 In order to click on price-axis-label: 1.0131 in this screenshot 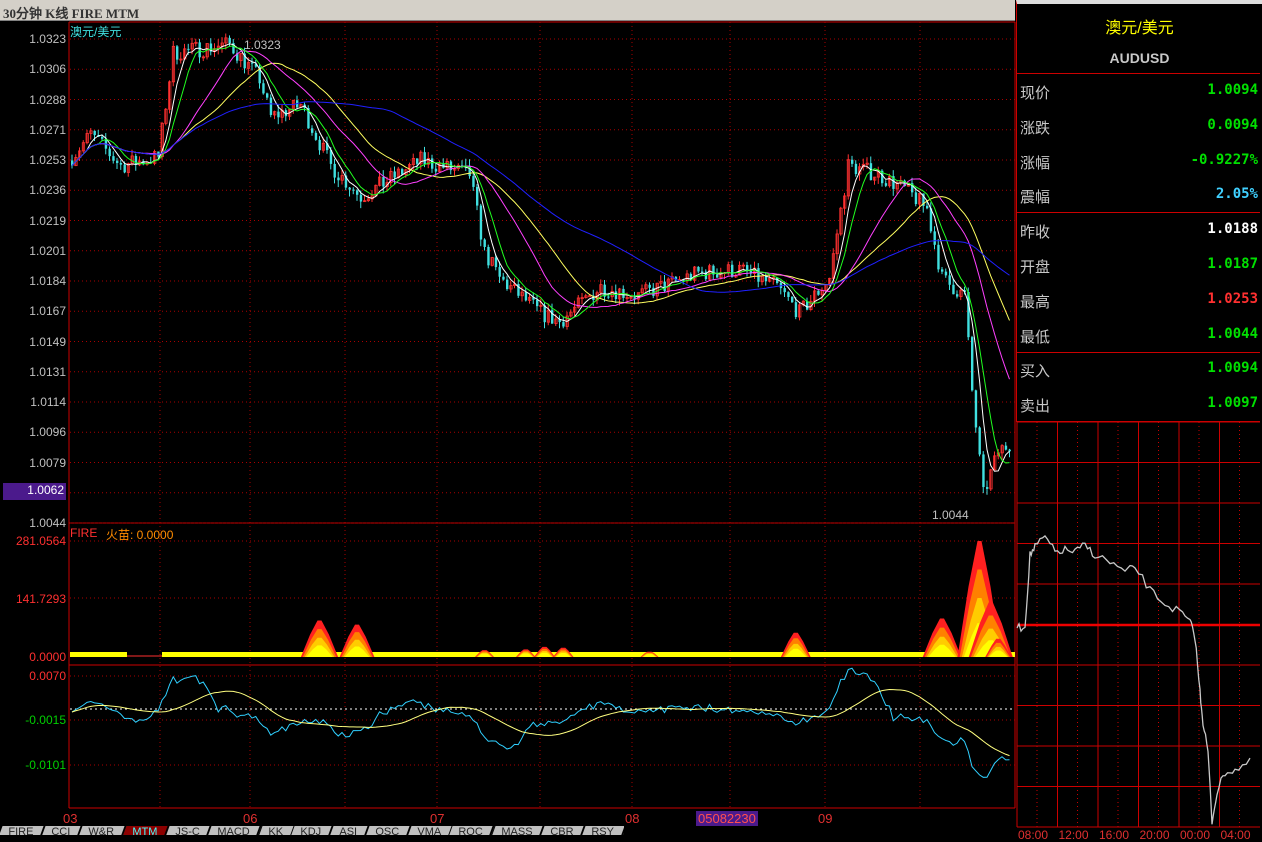, I will do `click(47, 371)`.